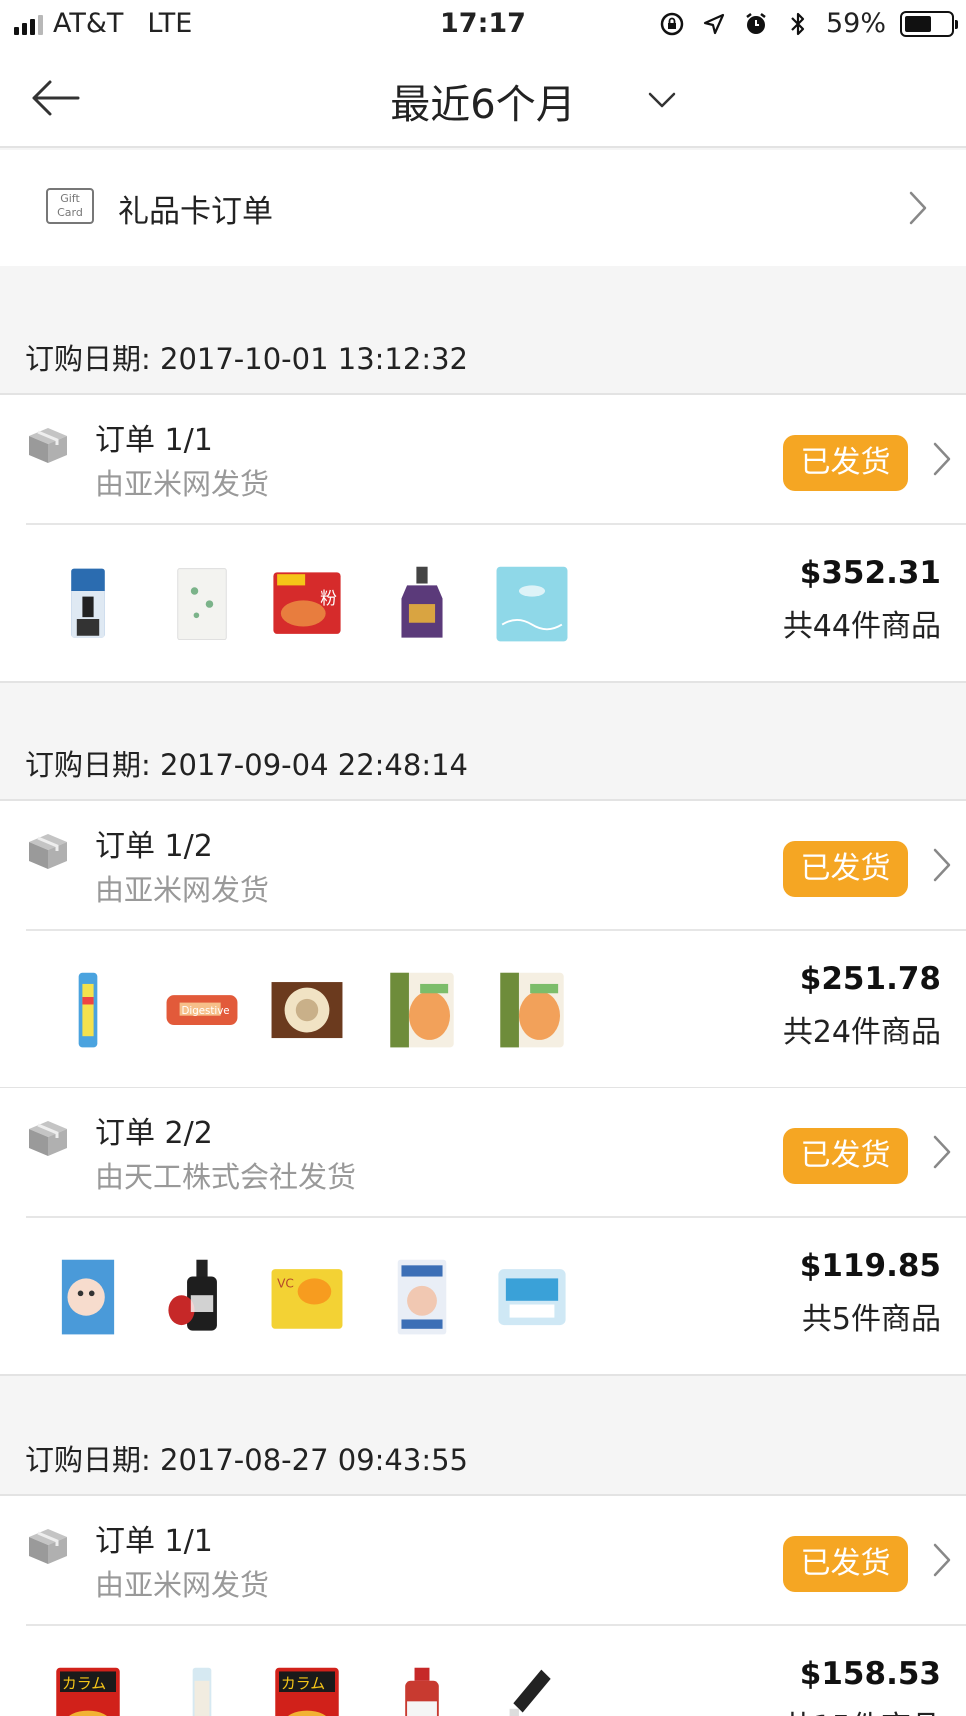  Describe the element at coordinates (307, 1011) in the screenshot. I see `product-thumbnail-cake-box` at that location.